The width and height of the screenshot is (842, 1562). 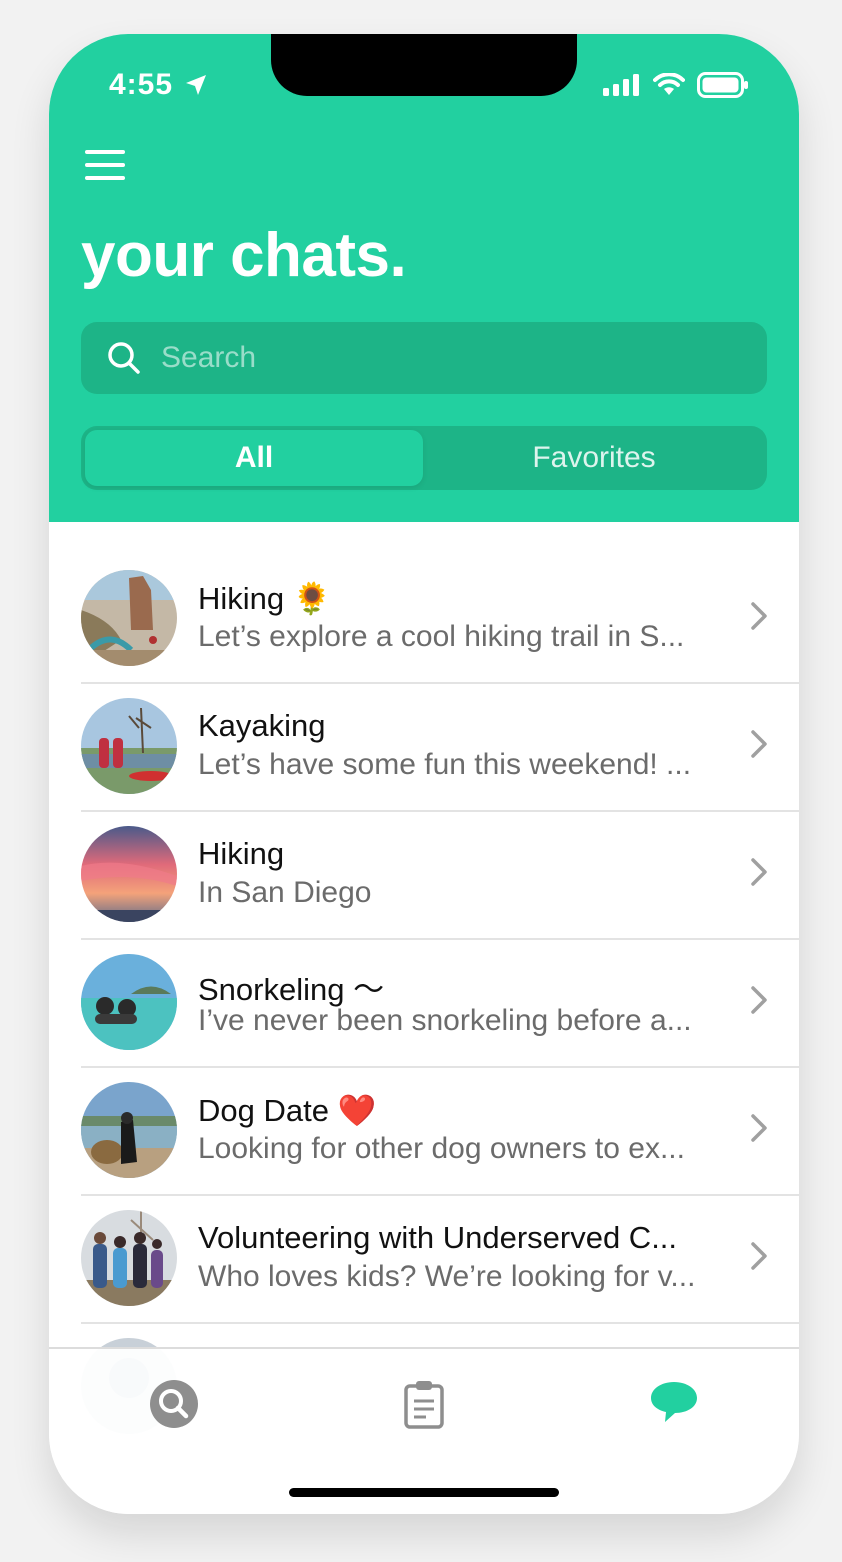 What do you see at coordinates (594, 458) in the screenshot?
I see `tab-favorites: Favorites` at bounding box center [594, 458].